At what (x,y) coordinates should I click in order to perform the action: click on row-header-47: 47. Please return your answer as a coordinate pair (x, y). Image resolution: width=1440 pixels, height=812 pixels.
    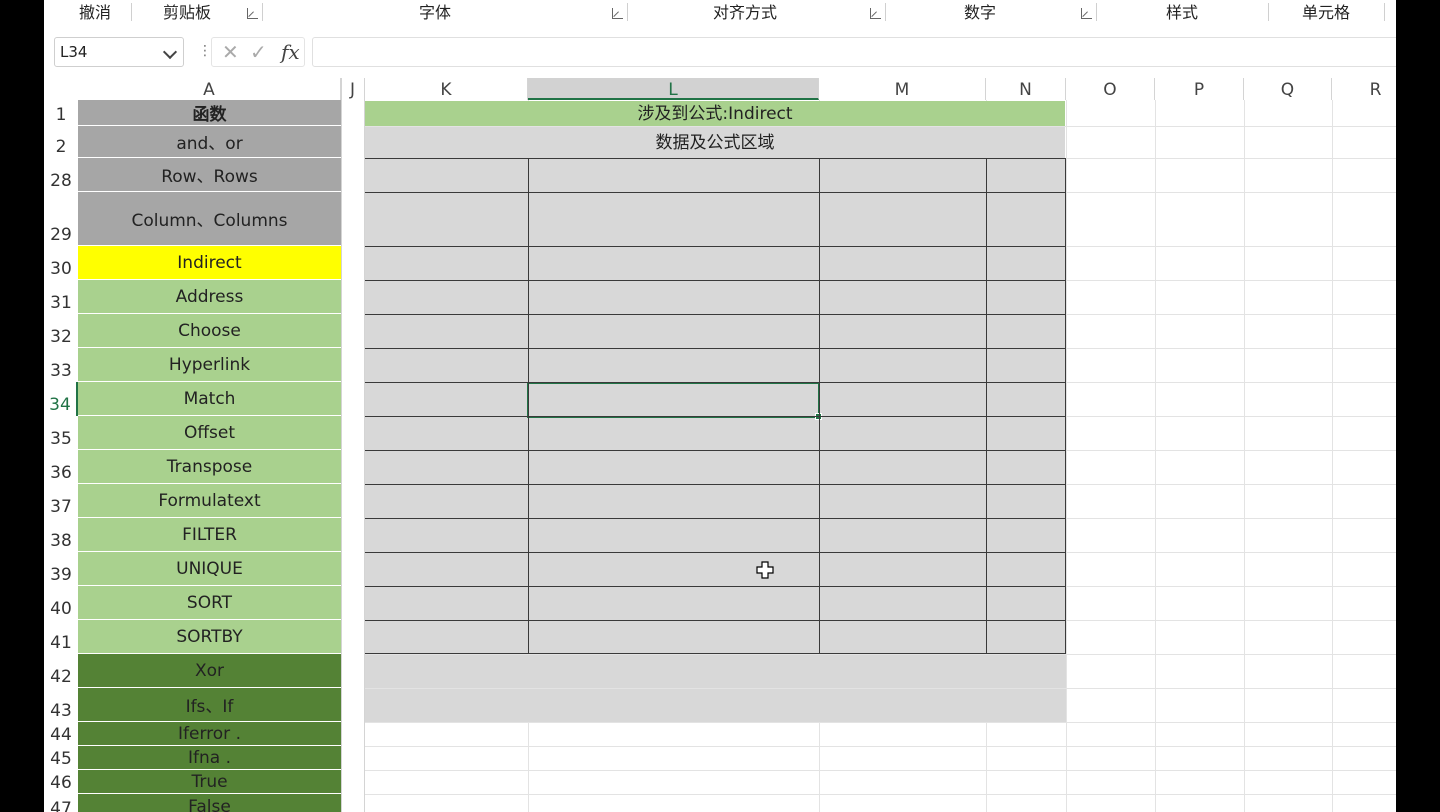
    Looking at the image, I should click on (61, 803).